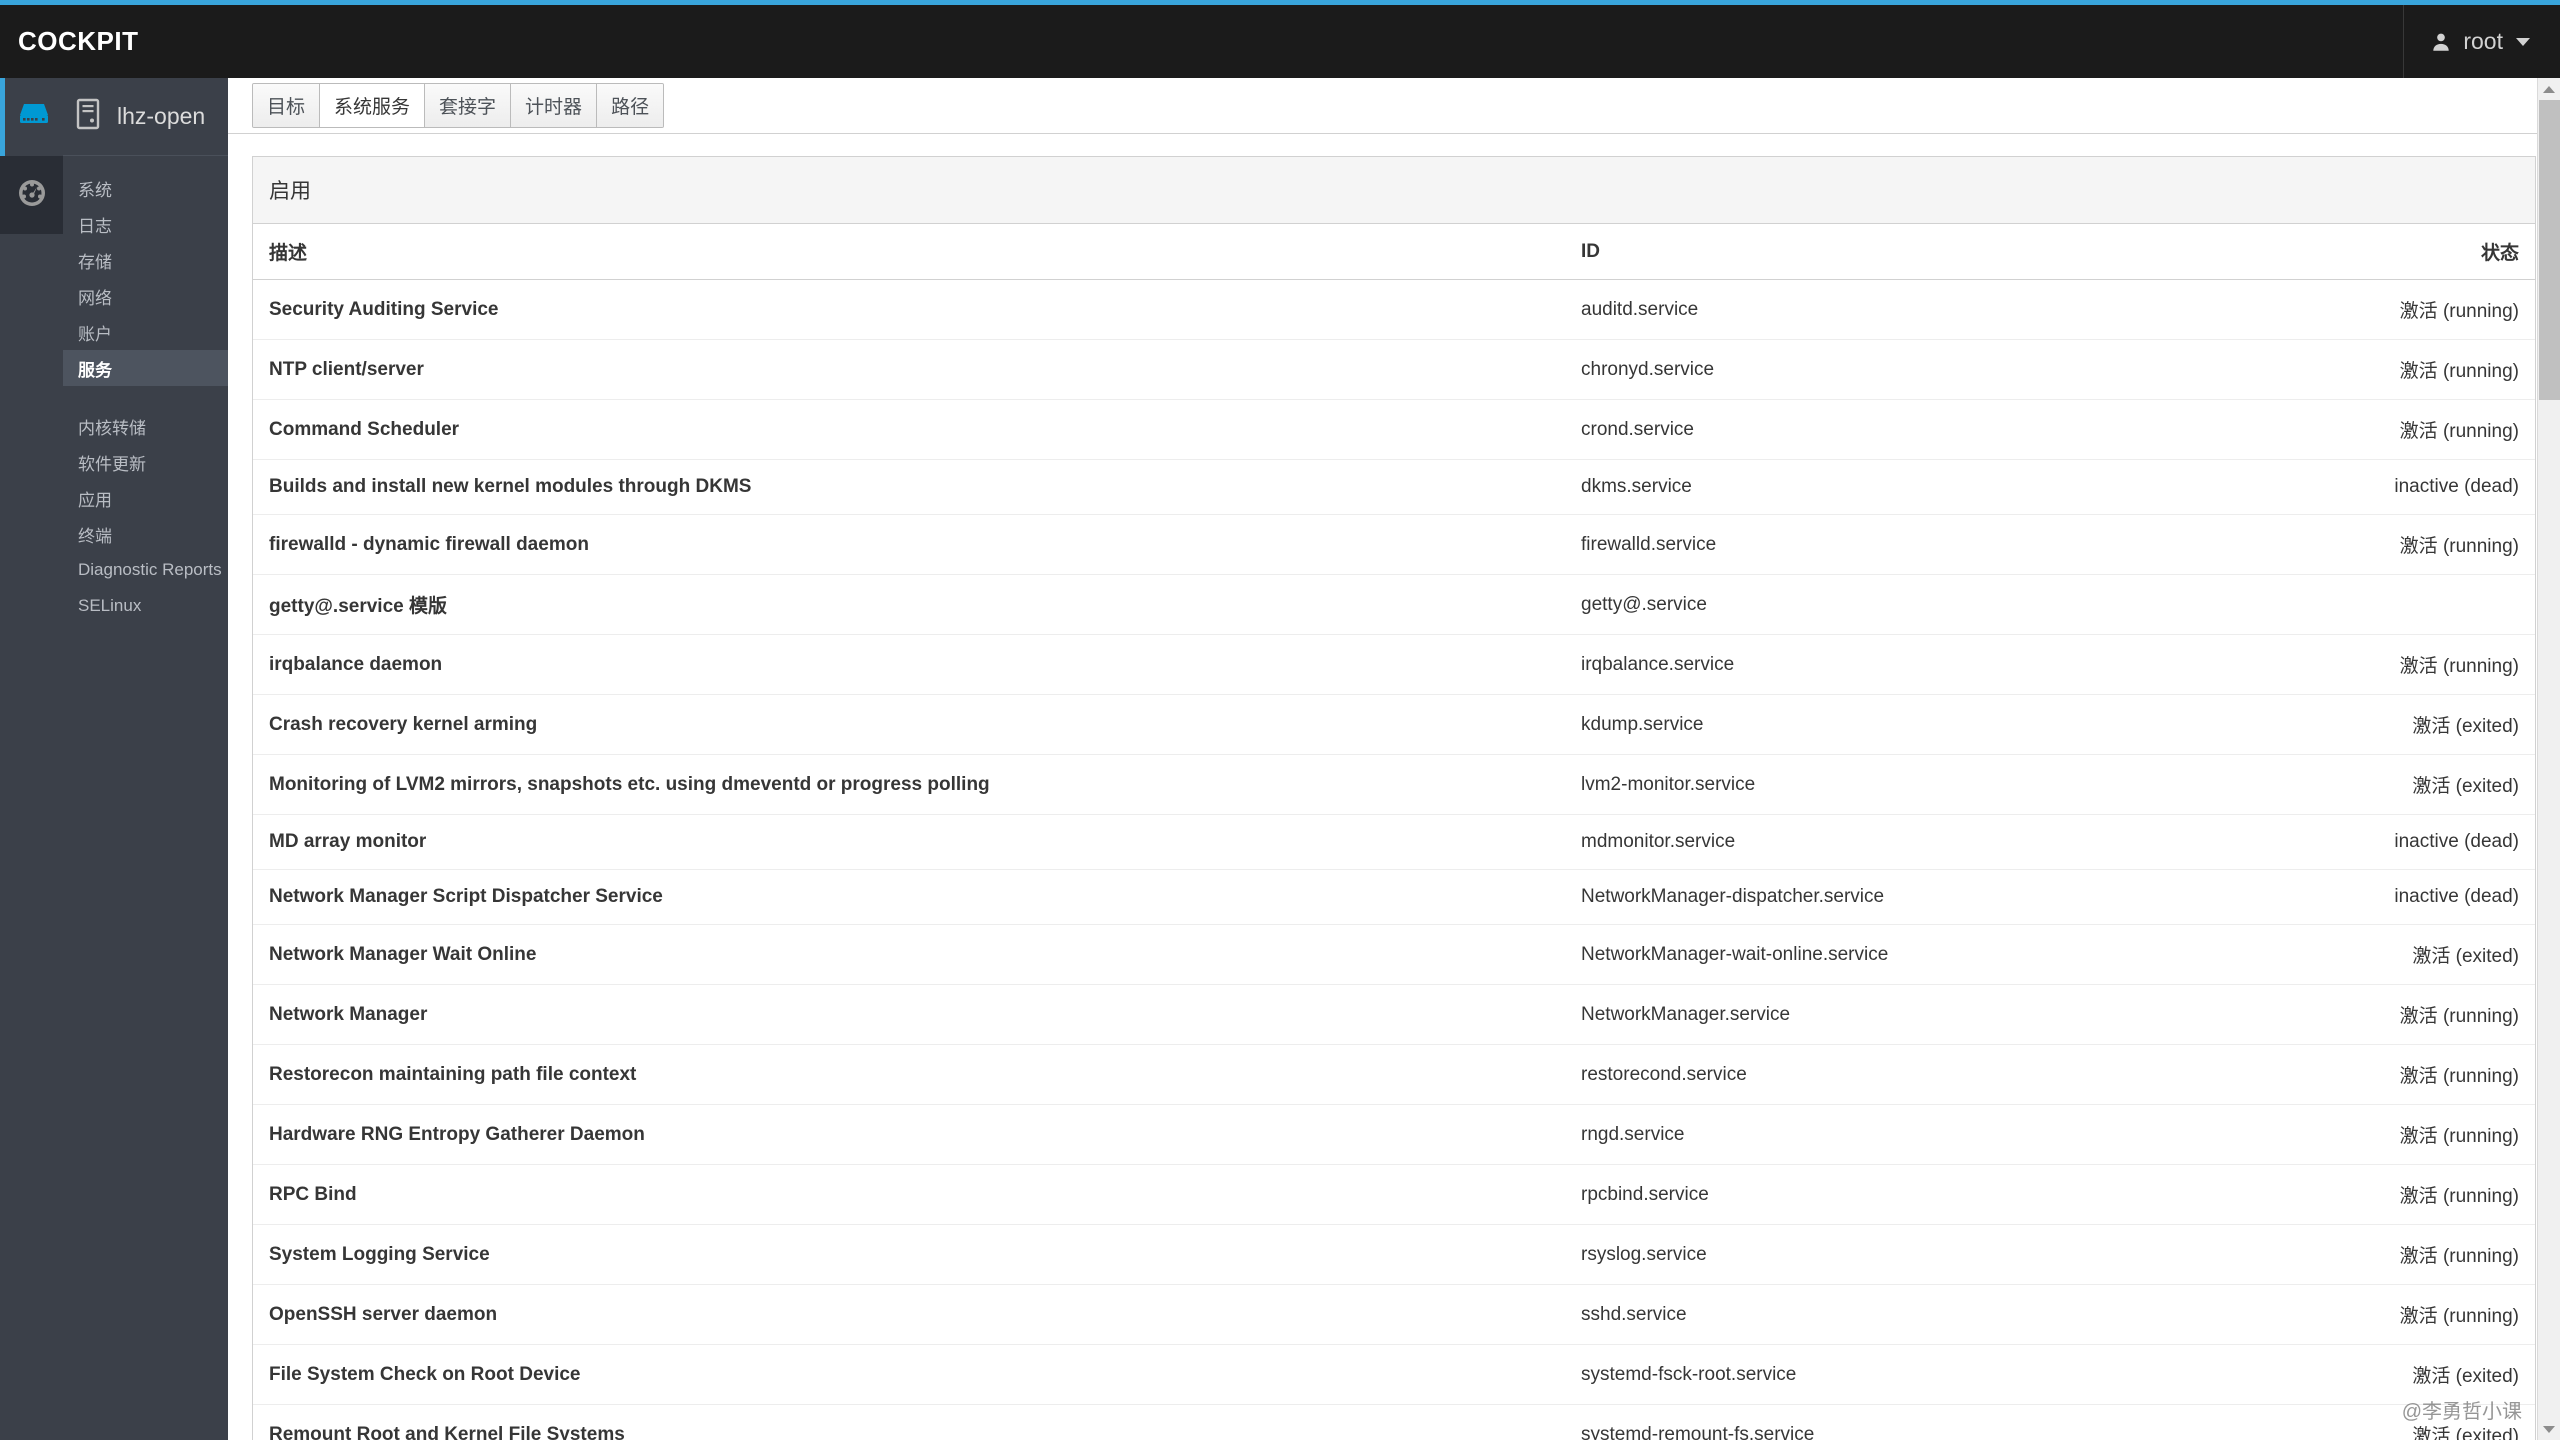  What do you see at coordinates (909, 309) in the screenshot?
I see `cell-description: Security Auditing Service` at bounding box center [909, 309].